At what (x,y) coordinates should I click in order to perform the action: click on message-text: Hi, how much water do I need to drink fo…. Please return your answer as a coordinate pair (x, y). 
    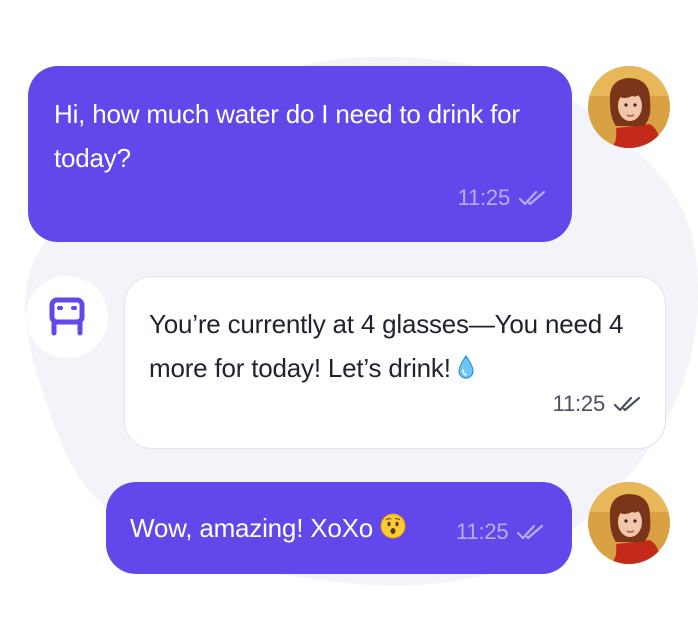
    Looking at the image, I should click on (287, 136).